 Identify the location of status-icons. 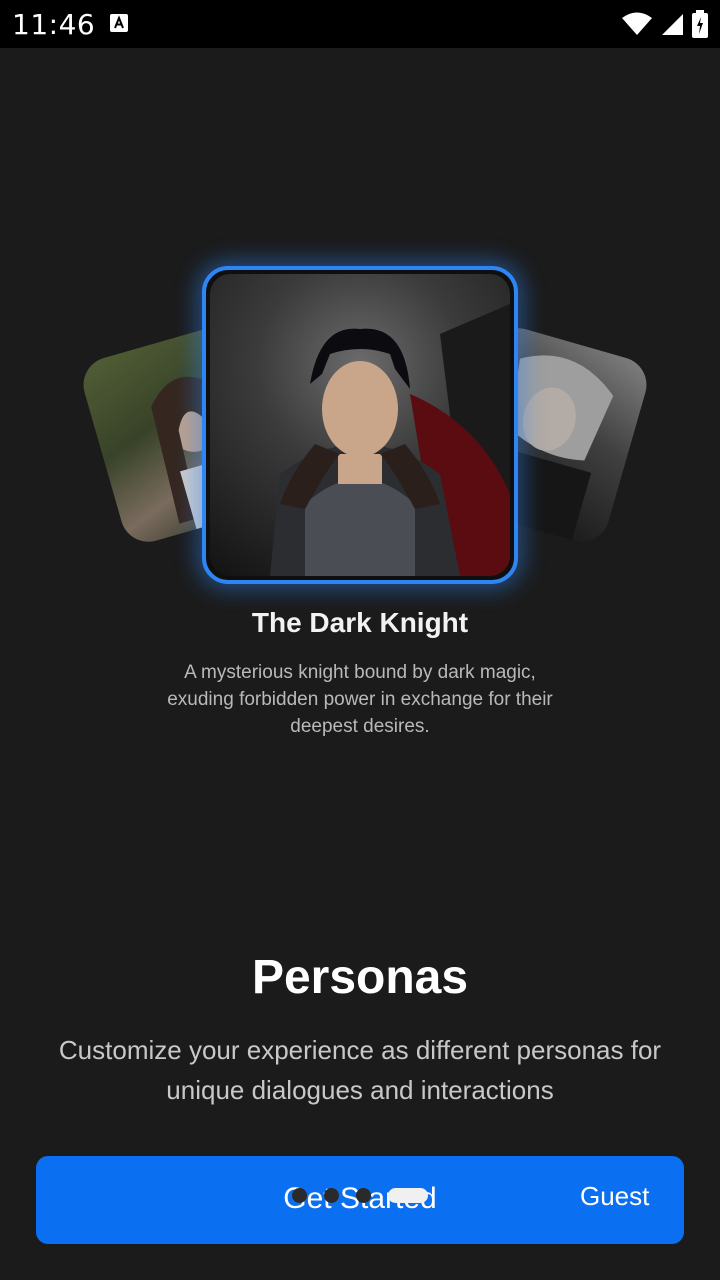
(665, 24).